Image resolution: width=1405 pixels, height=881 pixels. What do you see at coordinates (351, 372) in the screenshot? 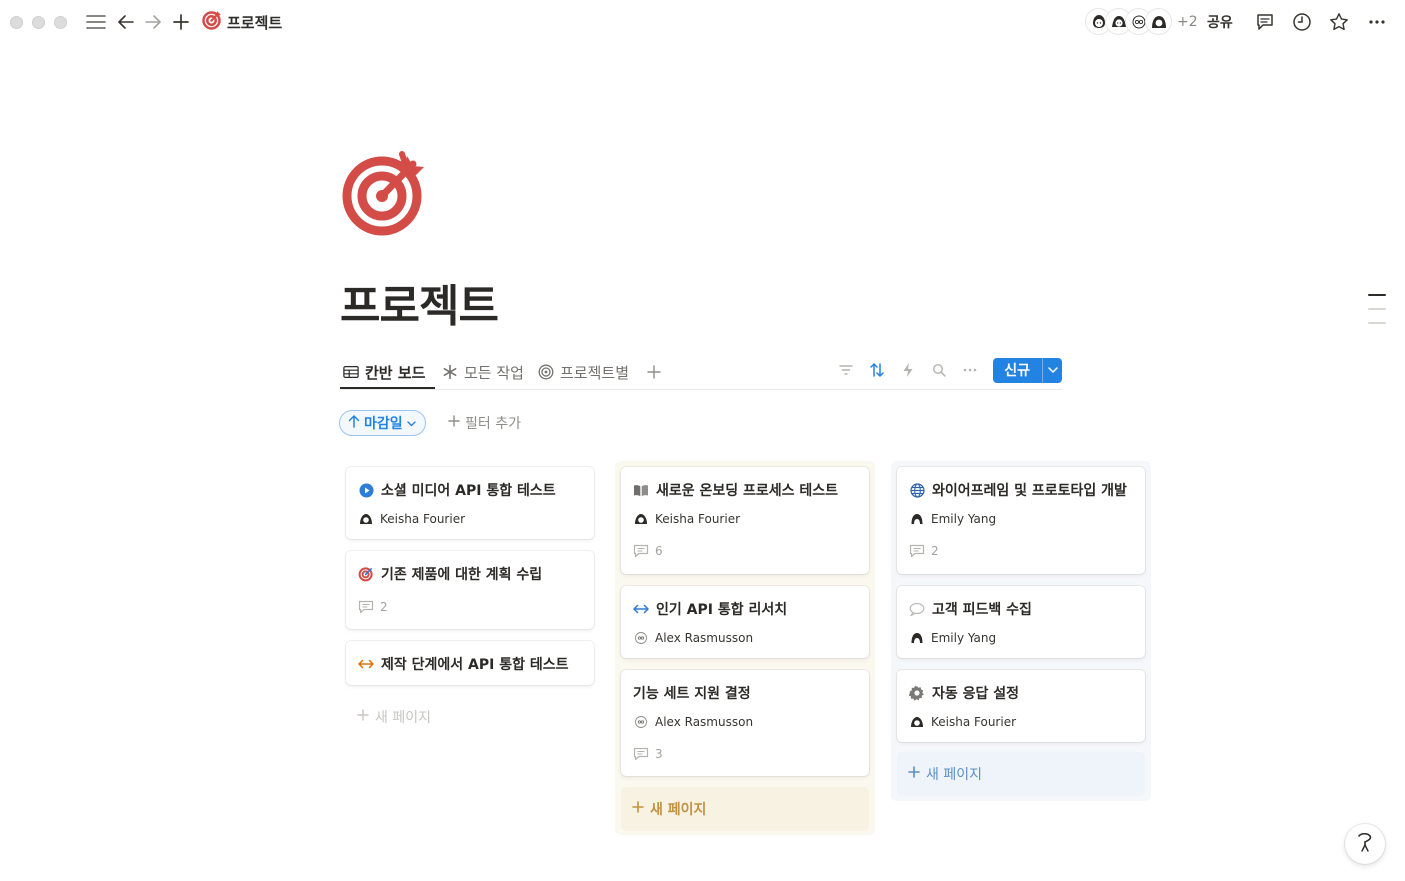
I see `table-icon` at bounding box center [351, 372].